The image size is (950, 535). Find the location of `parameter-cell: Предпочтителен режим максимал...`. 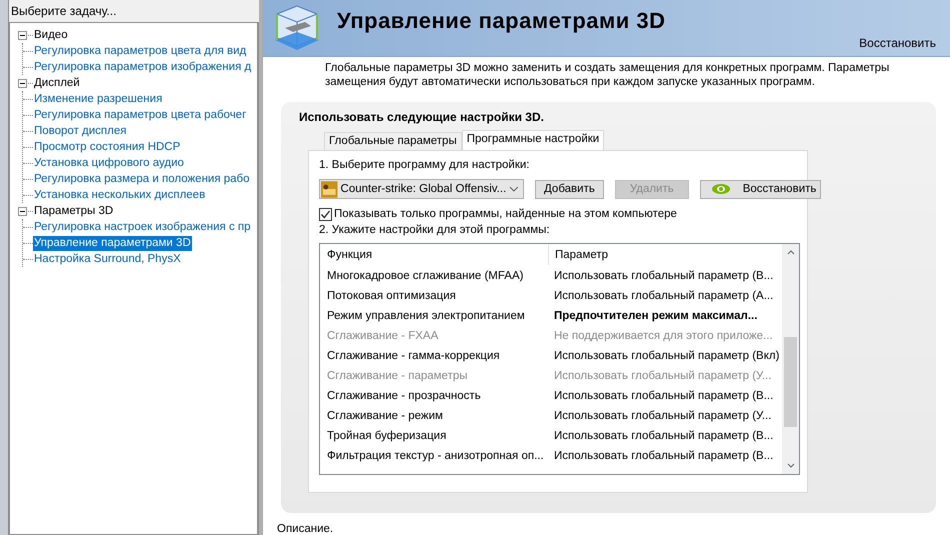

parameter-cell: Предпочтителен режим максимал... is located at coordinates (656, 316).